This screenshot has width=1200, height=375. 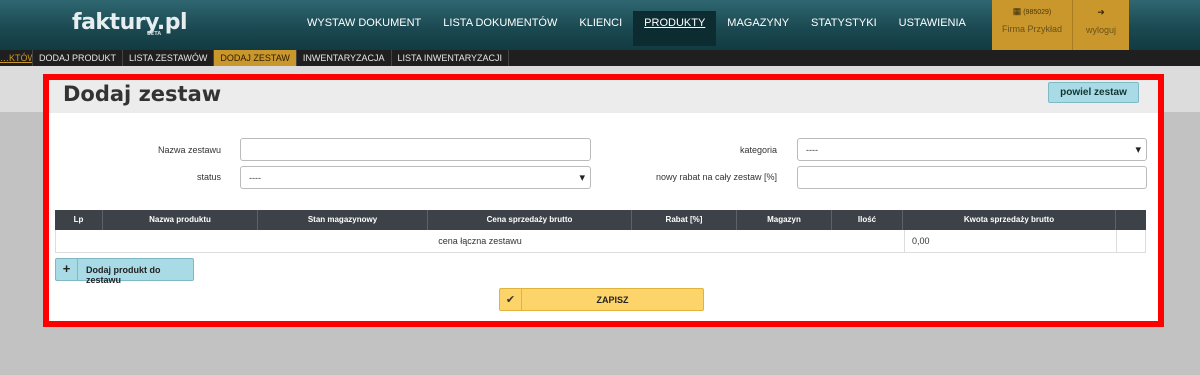 I want to click on repeat-set-button: powiel zestaw, so click(x=1093, y=92).